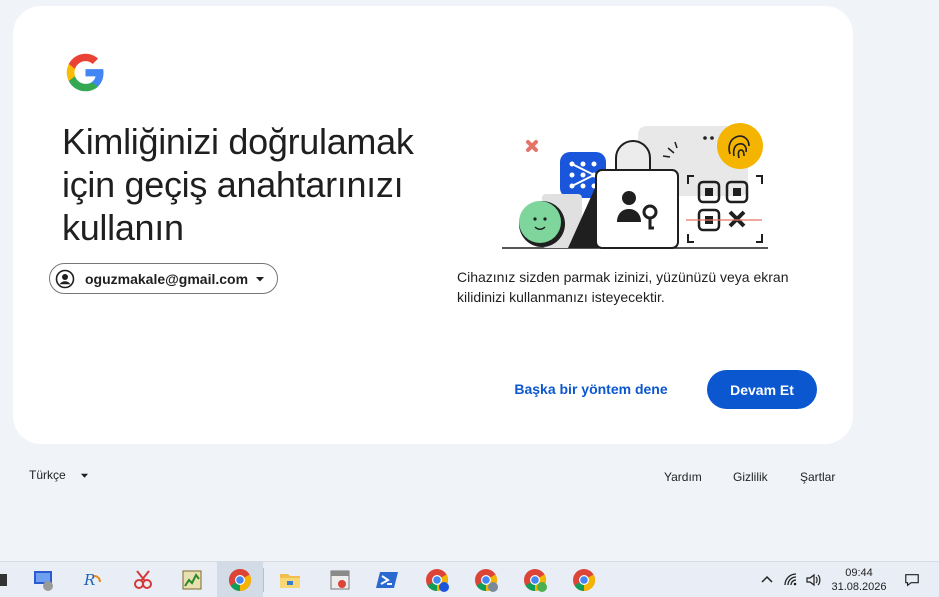 The width and height of the screenshot is (939, 597). I want to click on chevron-up-icon, so click(767, 580).